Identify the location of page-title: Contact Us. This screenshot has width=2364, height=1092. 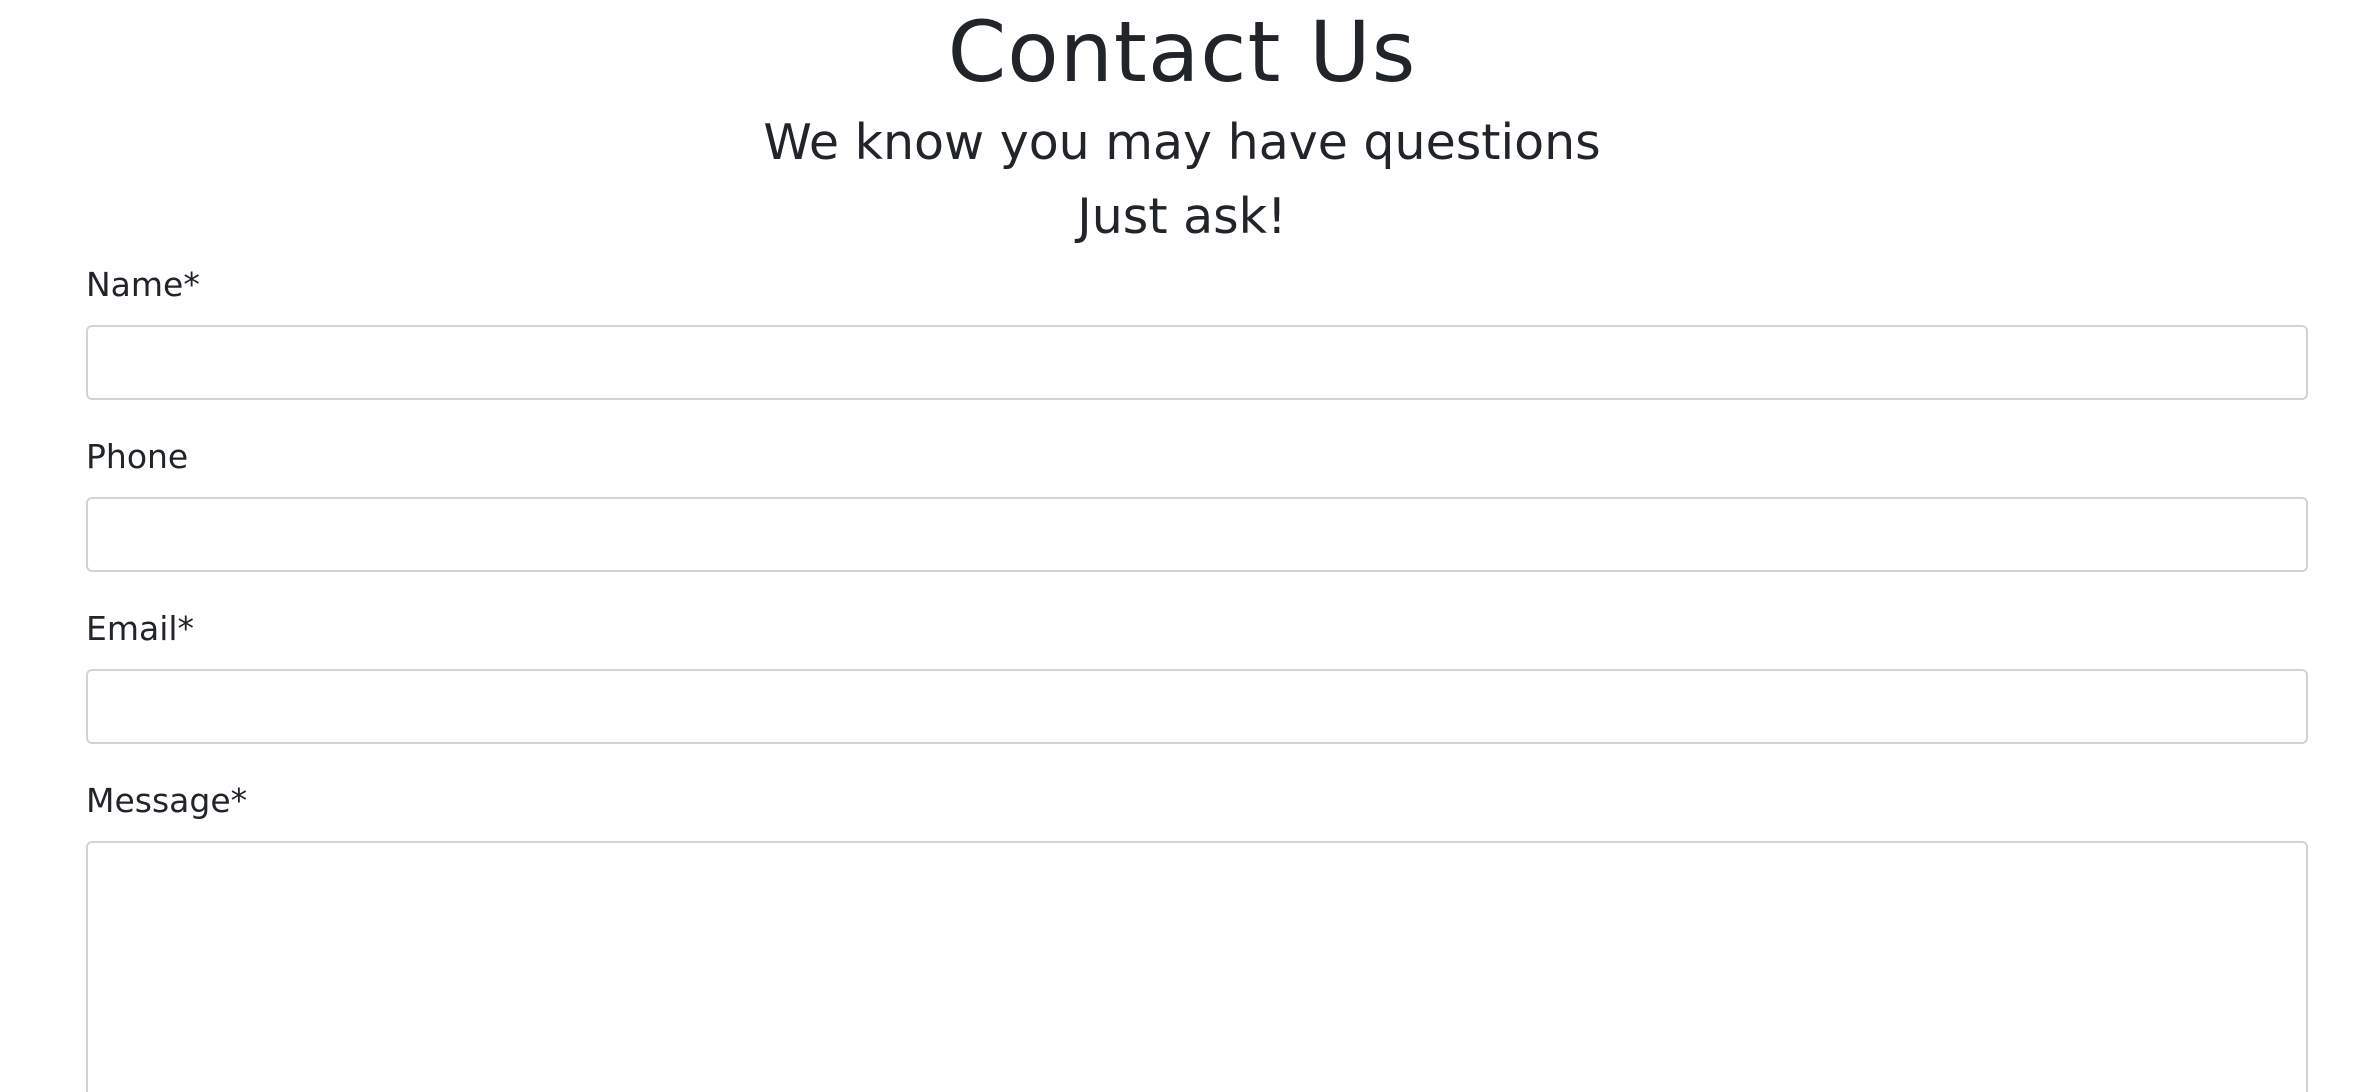
(1182, 52).